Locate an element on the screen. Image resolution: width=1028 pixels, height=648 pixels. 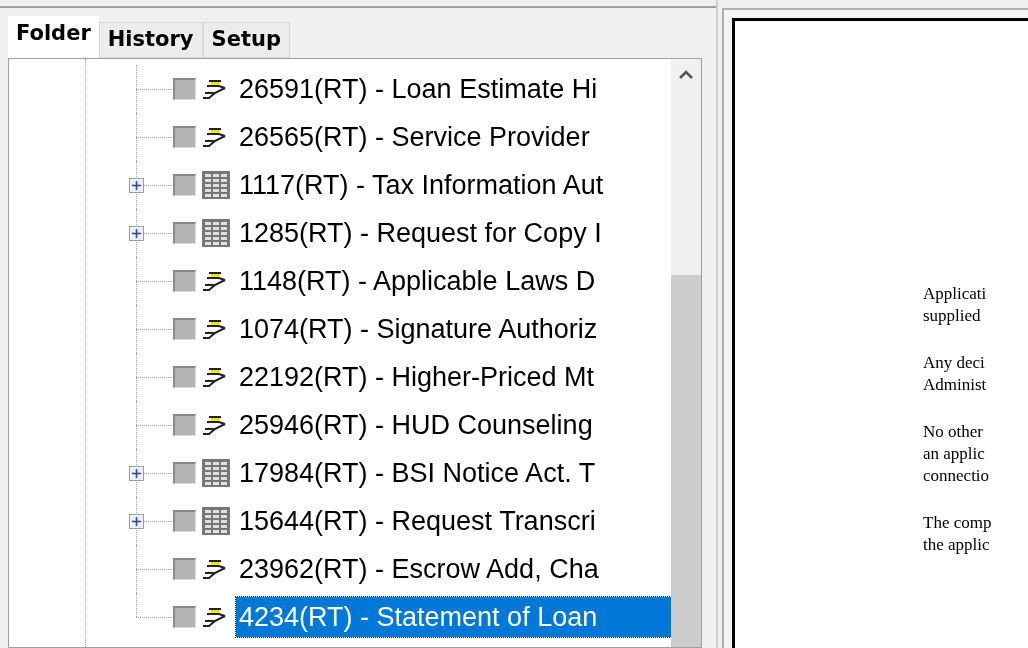
tree-item: 1074(RT) - Signature Authoriz is located at coordinates (453, 329).